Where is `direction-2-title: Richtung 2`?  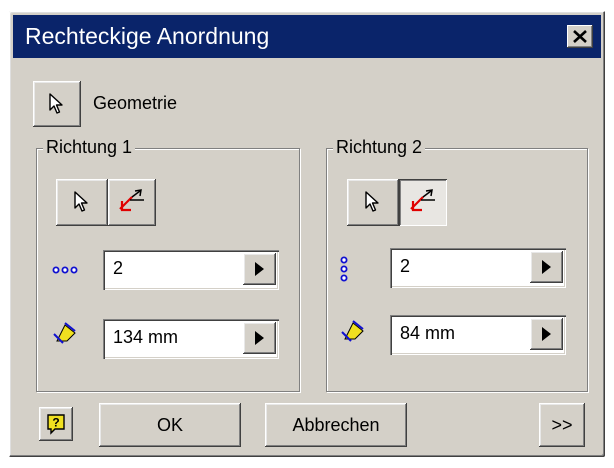
direction-2-title: Richtung 2 is located at coordinates (379, 147).